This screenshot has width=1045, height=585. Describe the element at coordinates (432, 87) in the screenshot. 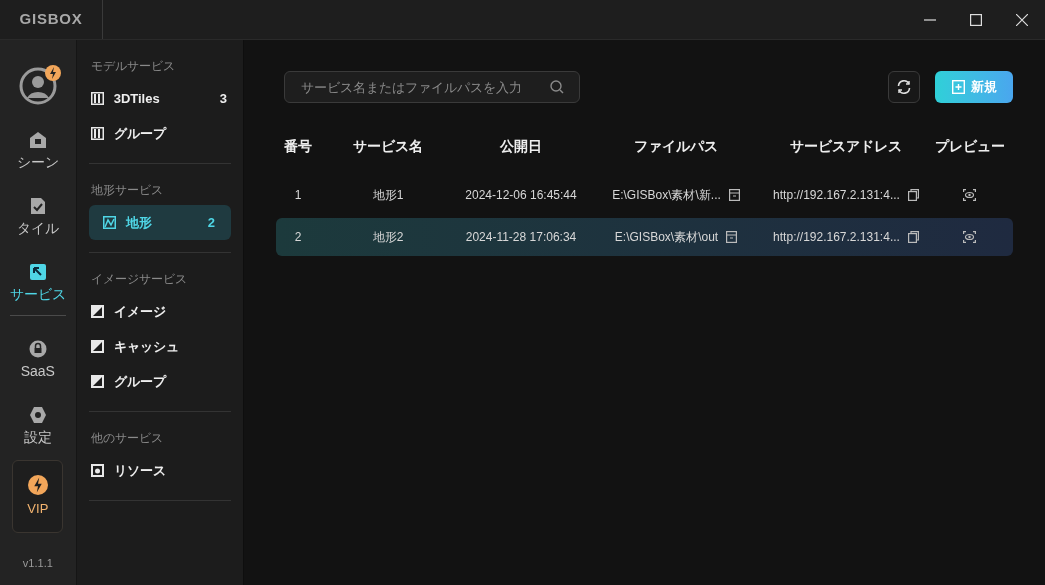

I see `search-field: サービス名またはファイルパスを入力` at that location.